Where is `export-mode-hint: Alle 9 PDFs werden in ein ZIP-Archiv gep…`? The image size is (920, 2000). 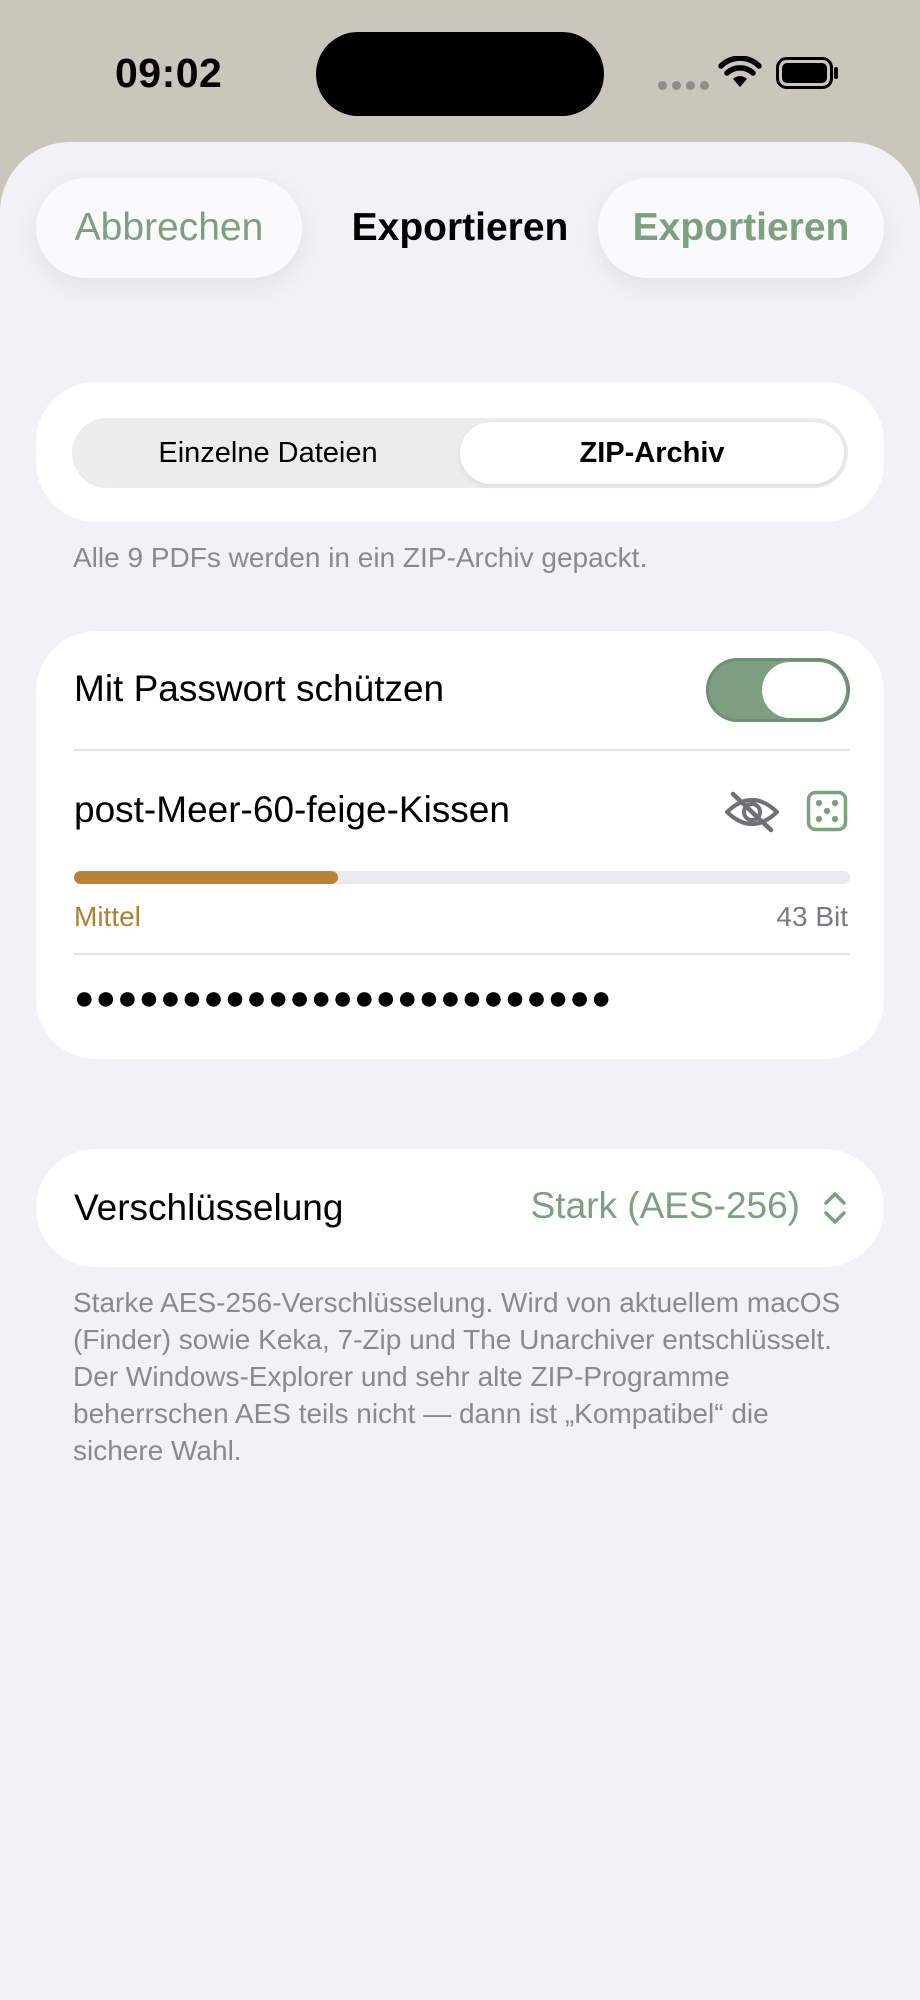 export-mode-hint: Alle 9 PDFs werden in ein ZIP-Archiv gep… is located at coordinates (360, 557).